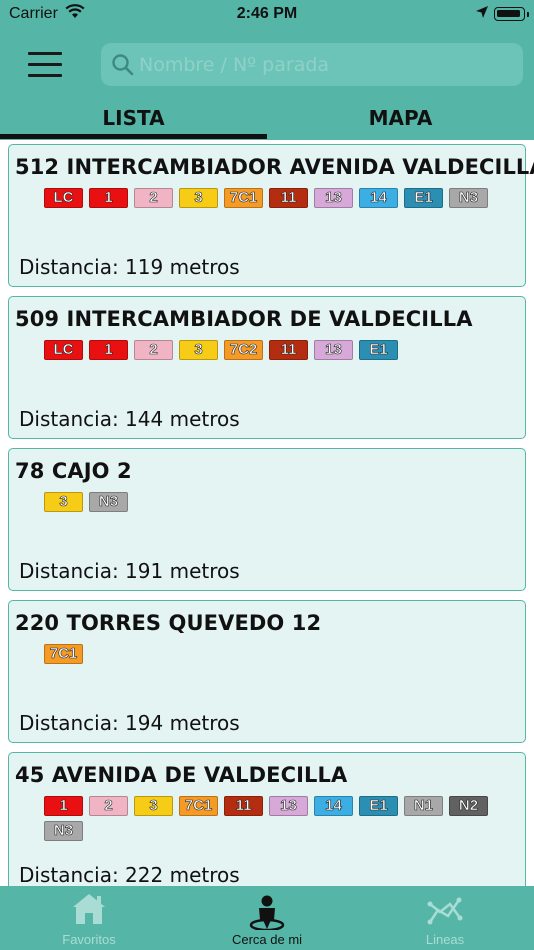 The width and height of the screenshot is (534, 950). What do you see at coordinates (129, 571) in the screenshot?
I see `stop-distance: Distancia: 191 metros` at bounding box center [129, 571].